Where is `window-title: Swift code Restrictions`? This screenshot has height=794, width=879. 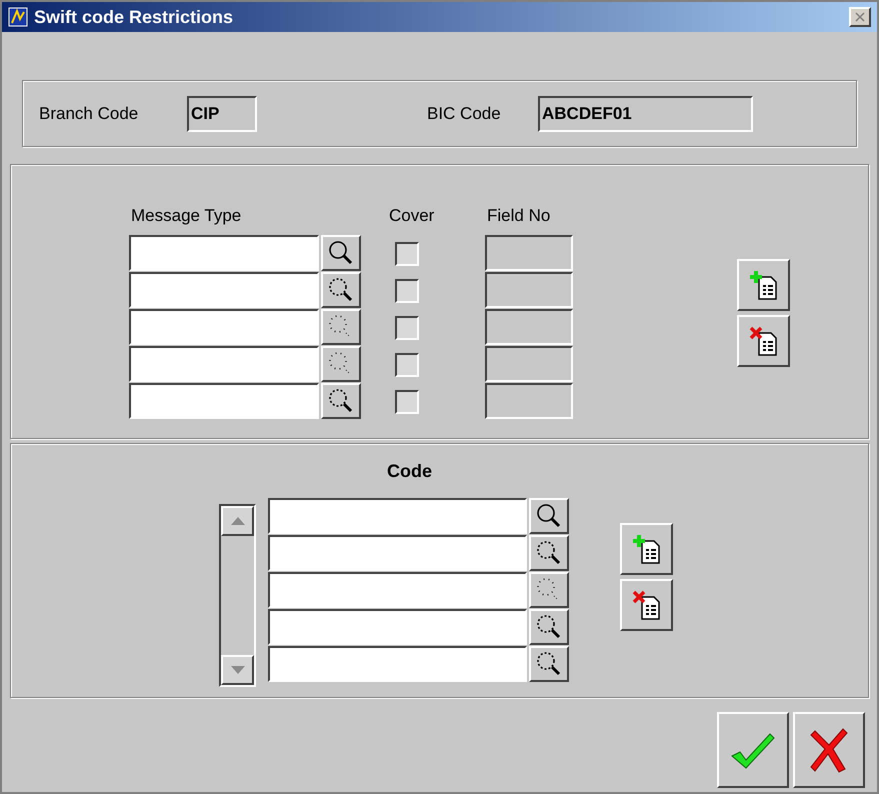
window-title: Swift code Restrictions is located at coordinates (134, 17).